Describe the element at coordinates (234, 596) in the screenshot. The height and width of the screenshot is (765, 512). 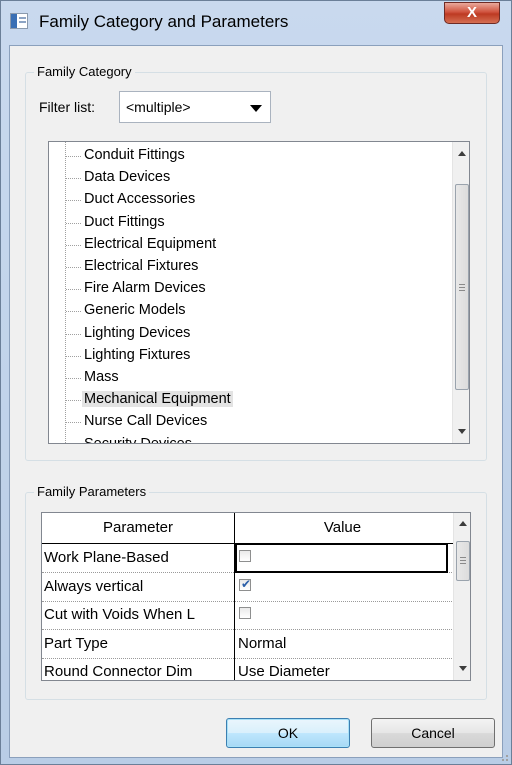
I see `column-separator` at that location.